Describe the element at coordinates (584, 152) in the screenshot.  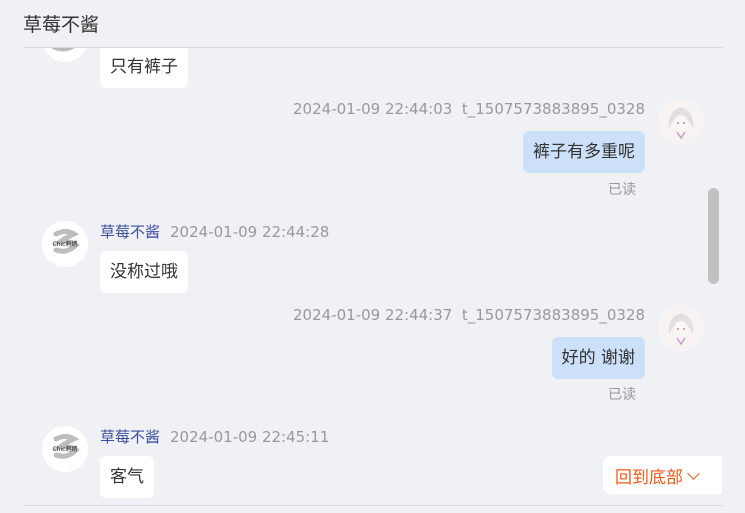
I see `message-bubble-outgoing: 裤子有多重呢` at that location.